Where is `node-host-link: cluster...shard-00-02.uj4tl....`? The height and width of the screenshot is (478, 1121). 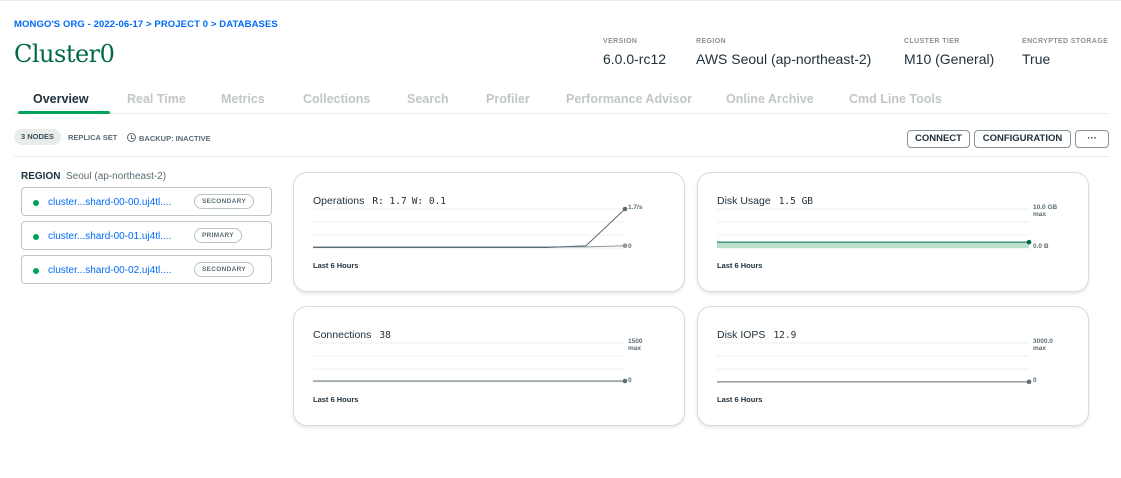
node-host-link: cluster...shard-00-02.uj4tl.... is located at coordinates (109, 270).